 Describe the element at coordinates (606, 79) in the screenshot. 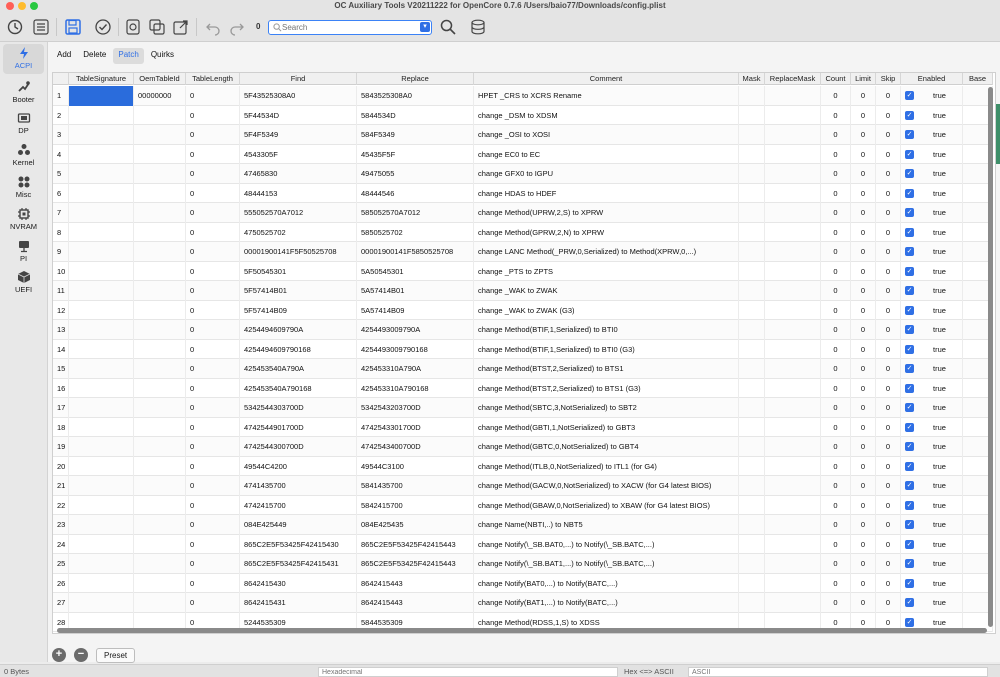

I see `header-col-comment: Comment` at that location.